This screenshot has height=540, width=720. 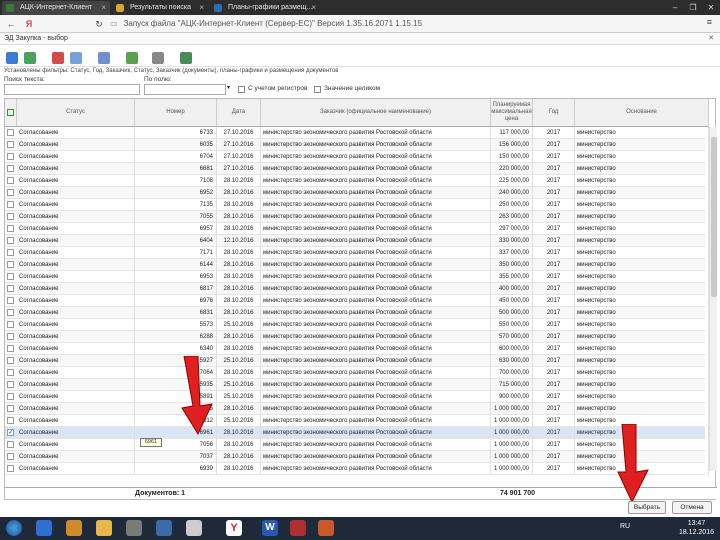 I want to click on select-all-header, so click(x=11, y=113).